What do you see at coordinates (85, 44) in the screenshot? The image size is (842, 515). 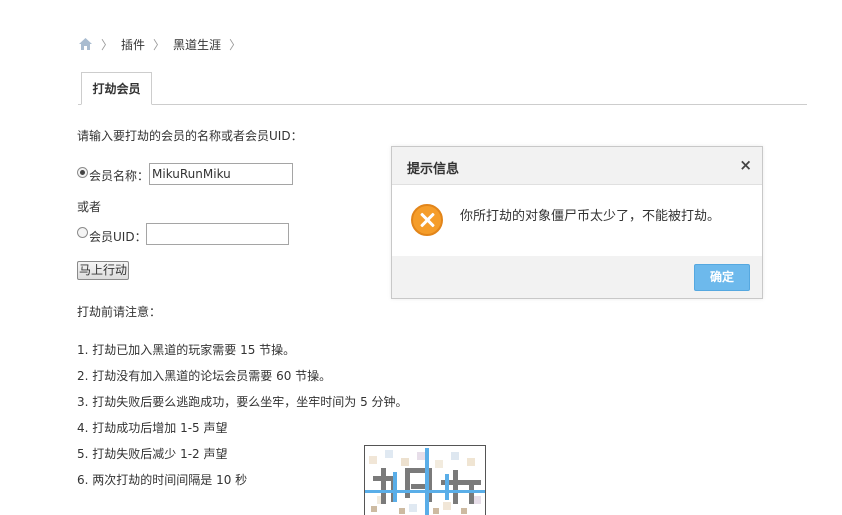 I see `home-icon` at bounding box center [85, 44].